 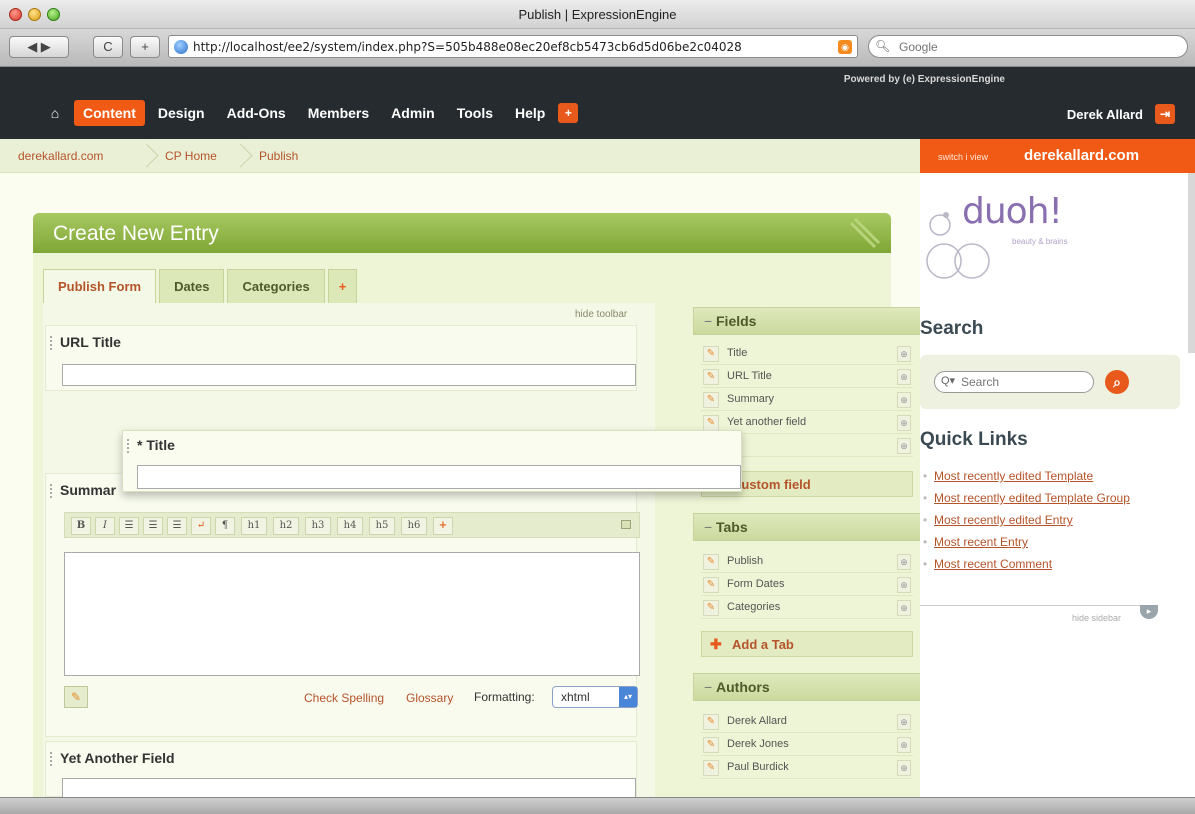 What do you see at coordinates (807, 321) in the screenshot?
I see `fields-section-header: Fields` at bounding box center [807, 321].